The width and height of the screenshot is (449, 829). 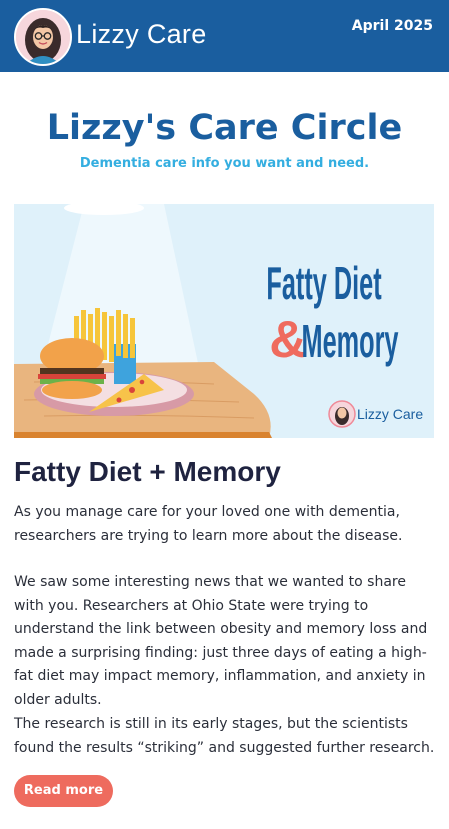 I want to click on newsletter-title: Lizzy's Care Circle, so click(x=224, y=128).